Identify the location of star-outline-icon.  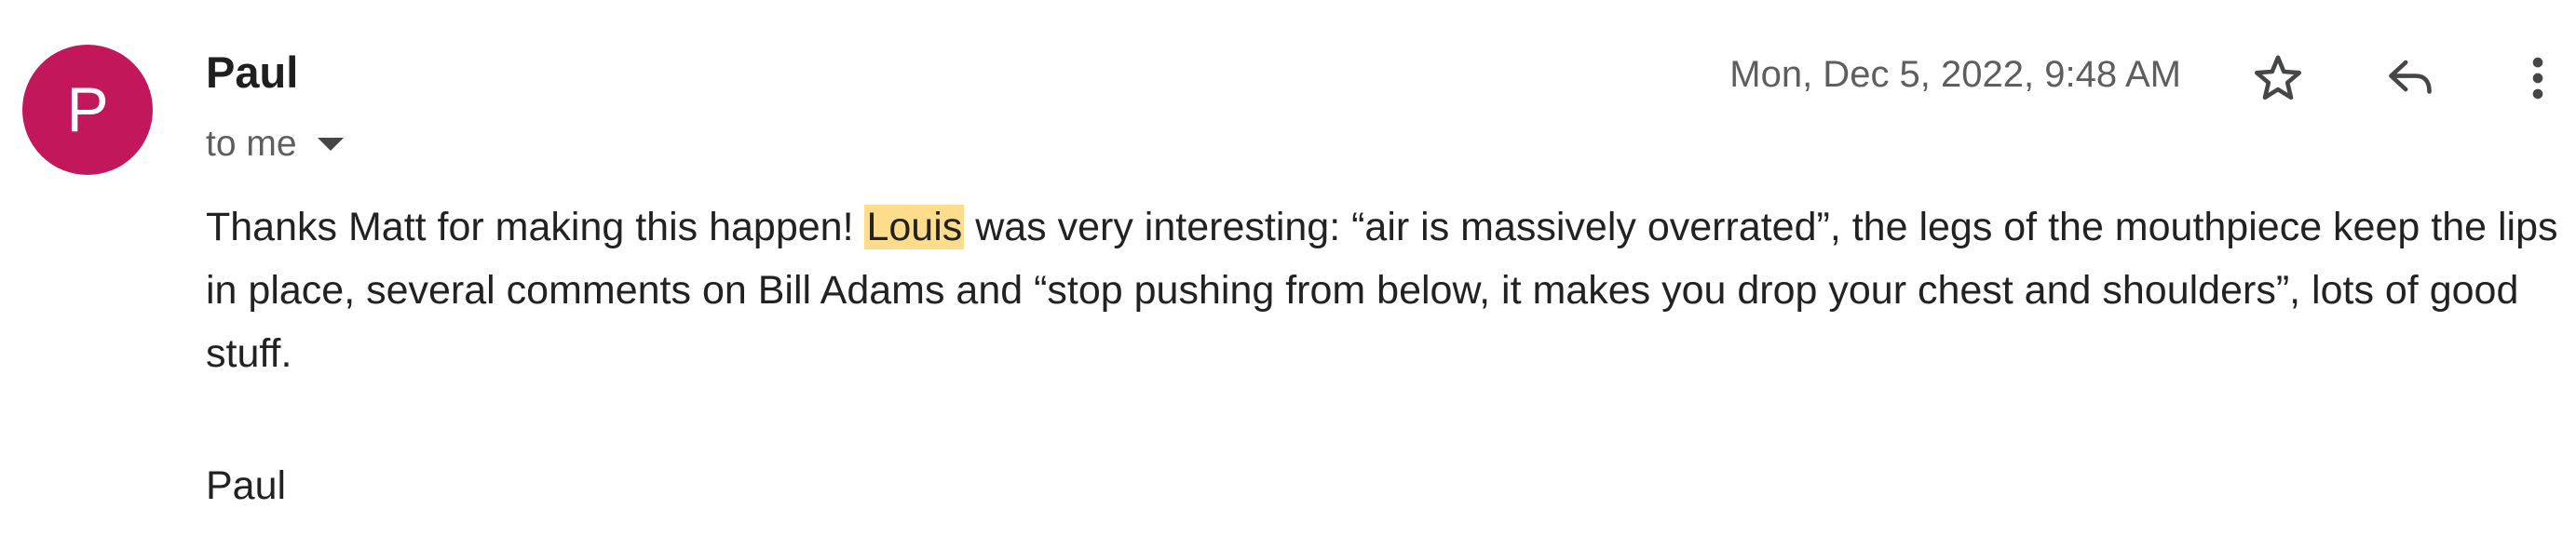
(2278, 77).